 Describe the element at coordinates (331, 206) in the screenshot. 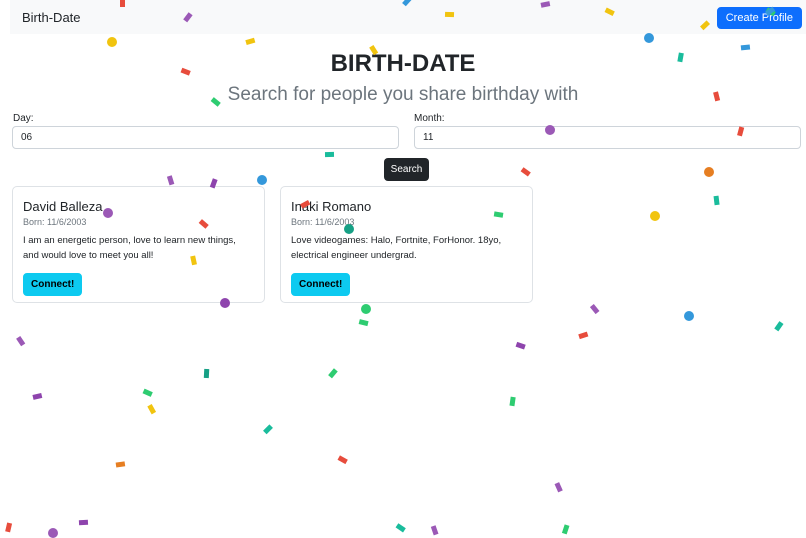

I see `profile-name: Inaki Romano` at that location.